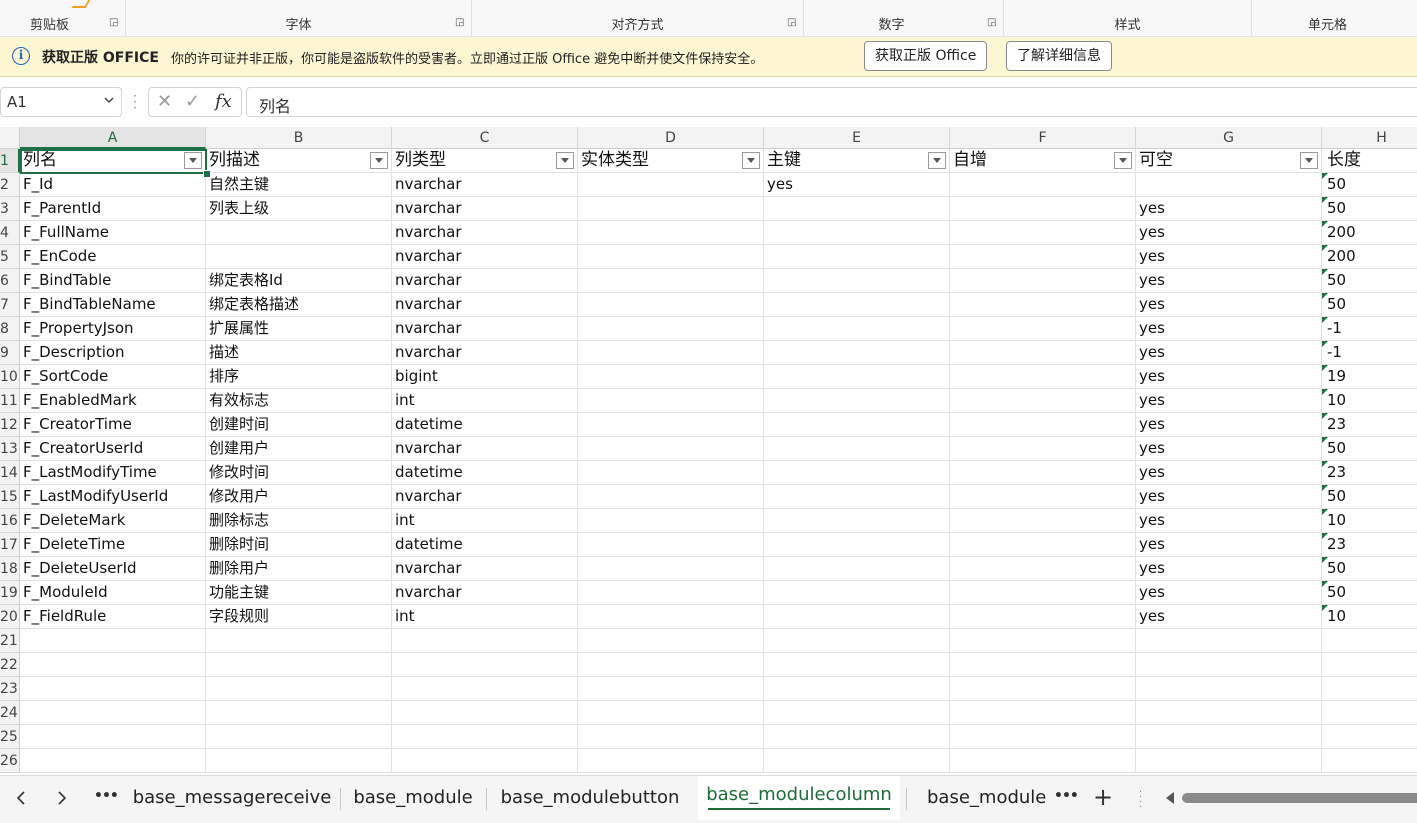 This screenshot has width=1417, height=823. What do you see at coordinates (1369, 425) in the screenshot?
I see `table-cell: 23` at bounding box center [1369, 425].